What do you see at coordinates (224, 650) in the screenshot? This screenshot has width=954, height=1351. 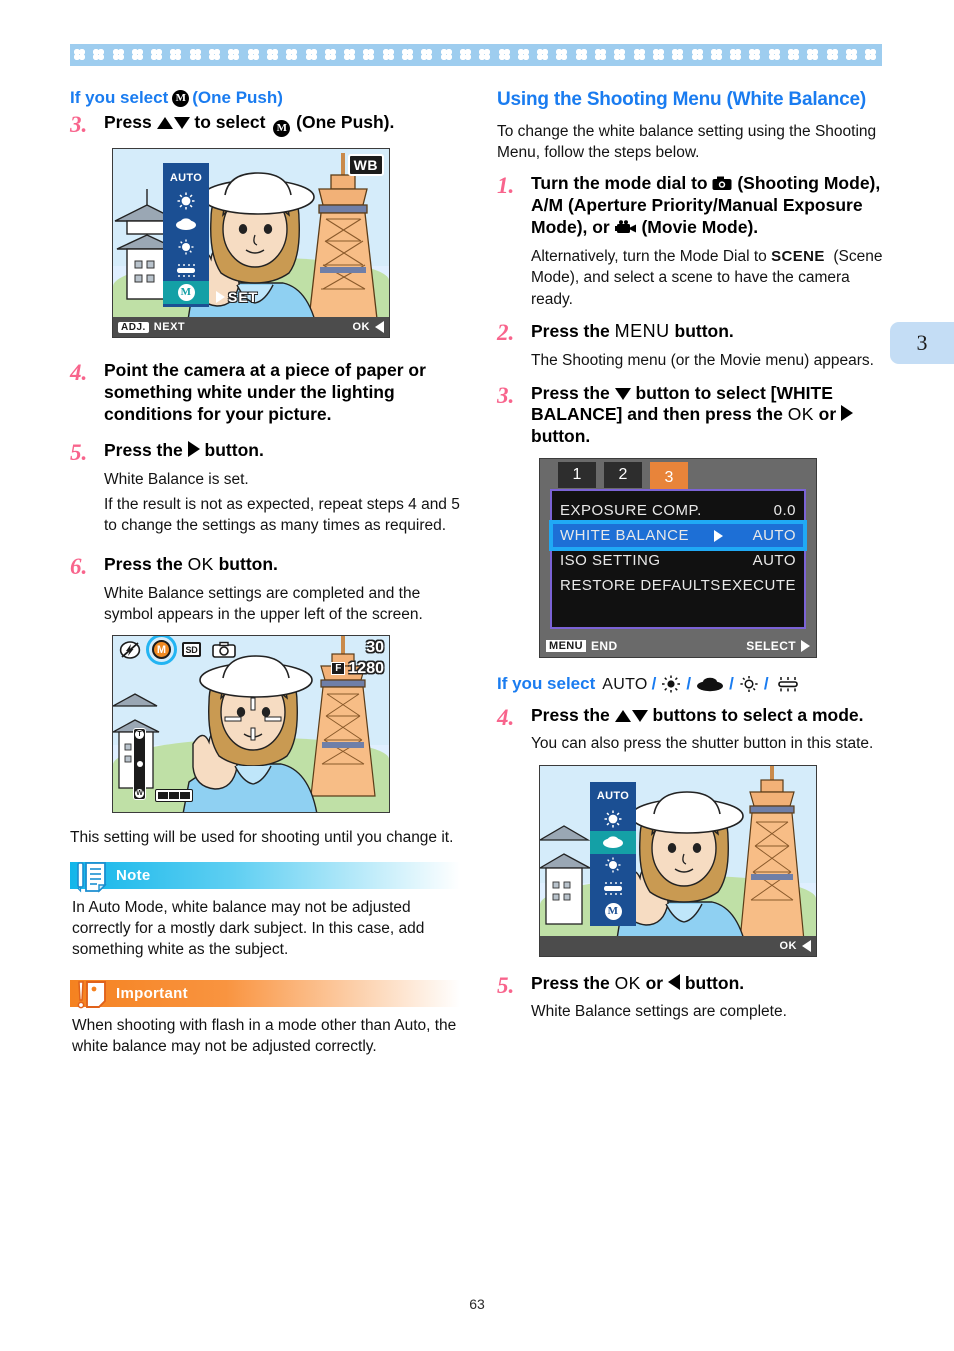 I see `camera-icon` at bounding box center [224, 650].